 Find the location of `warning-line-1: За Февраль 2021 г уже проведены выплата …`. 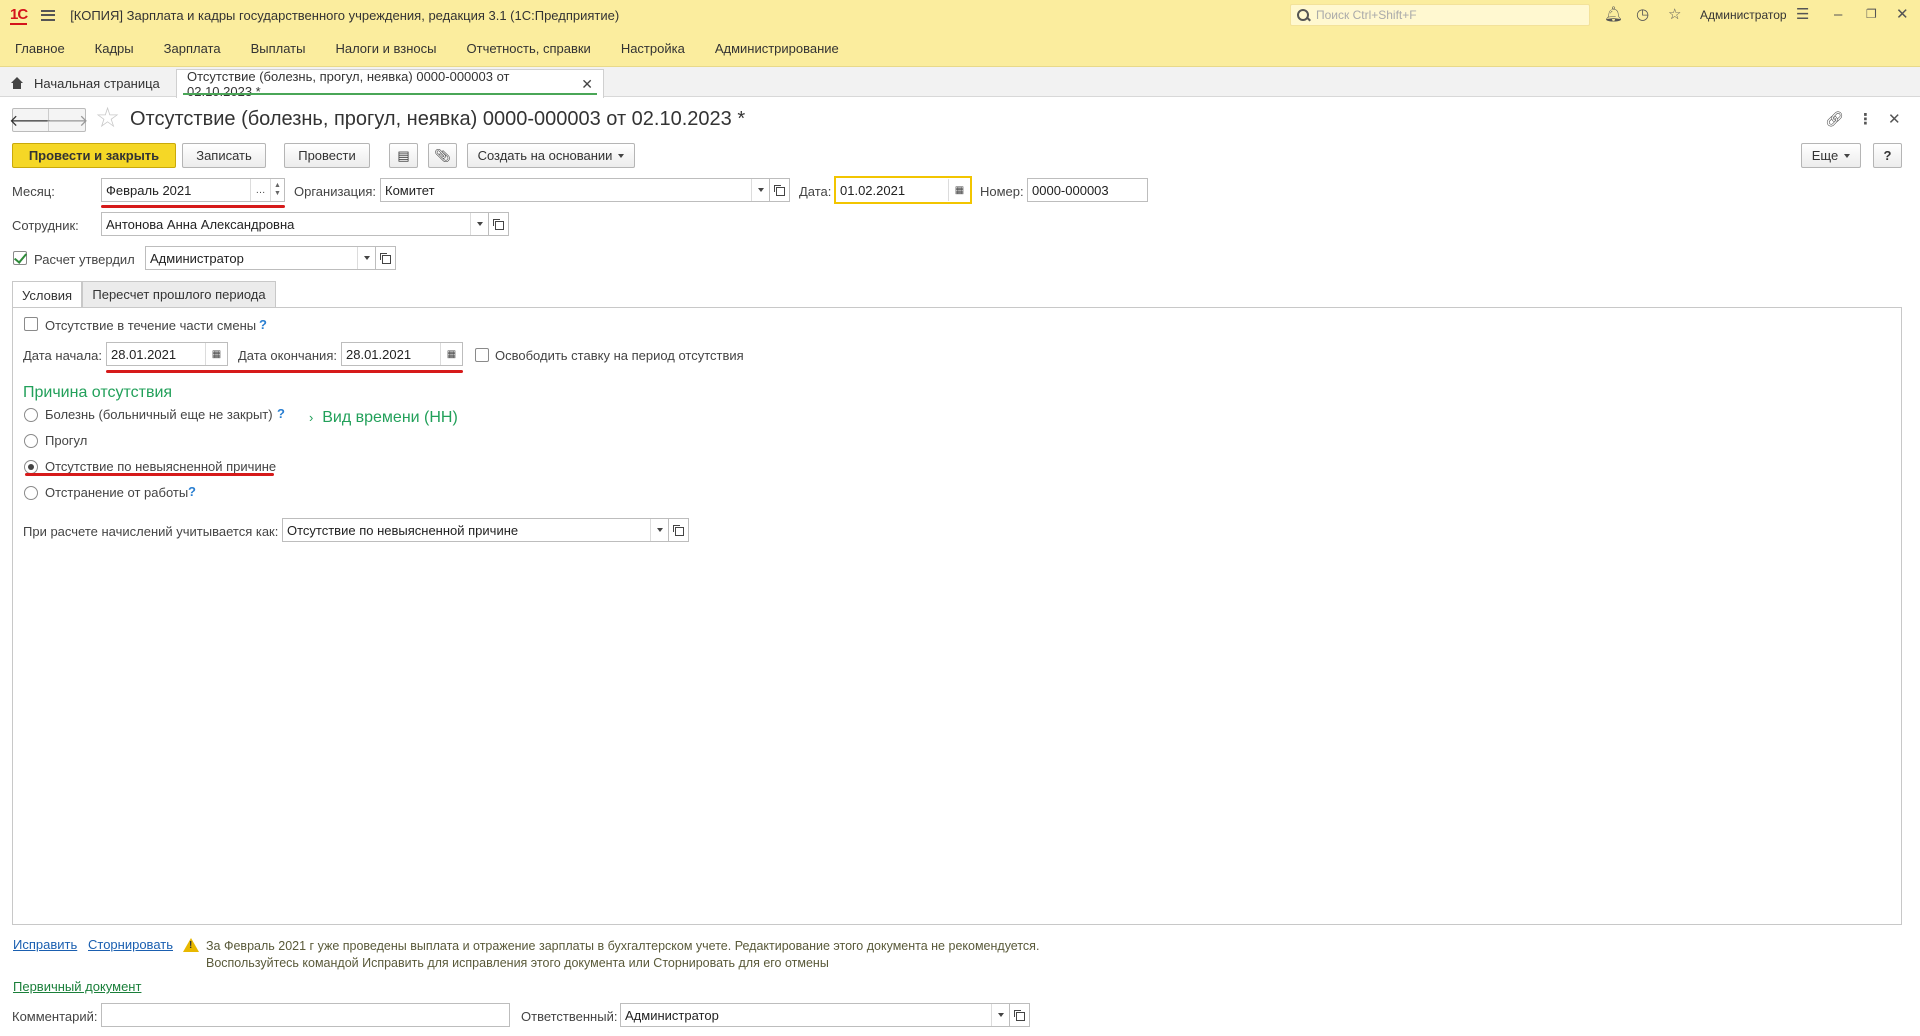

warning-line-1: За Февраль 2021 г уже проведены выплата … is located at coordinates (623, 946).